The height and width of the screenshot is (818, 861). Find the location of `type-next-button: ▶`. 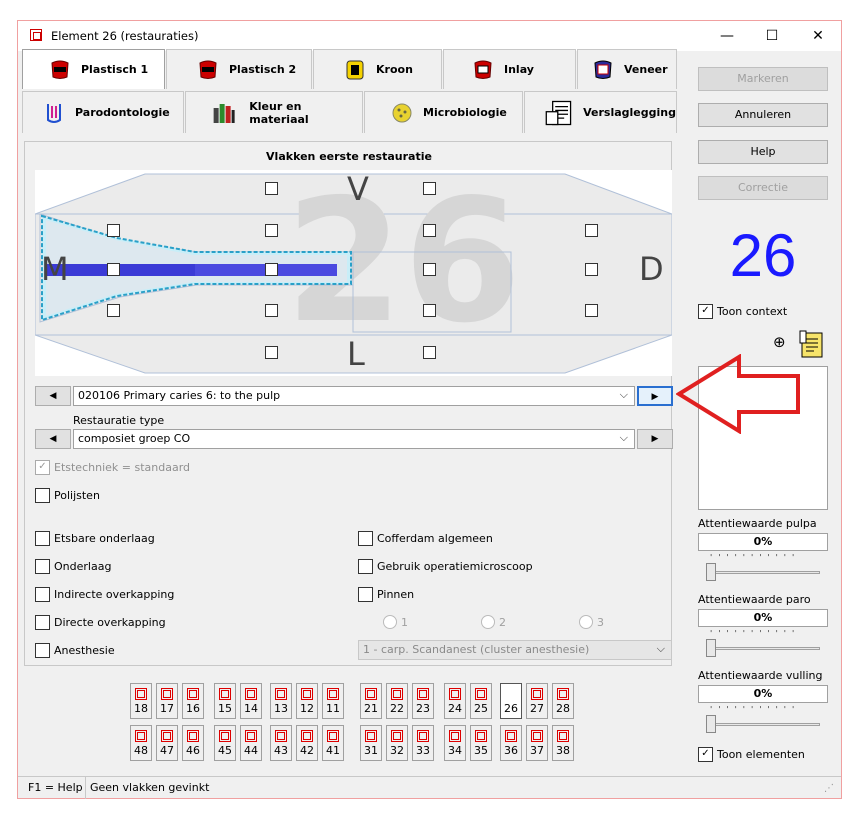

type-next-button: ▶ is located at coordinates (655, 439).